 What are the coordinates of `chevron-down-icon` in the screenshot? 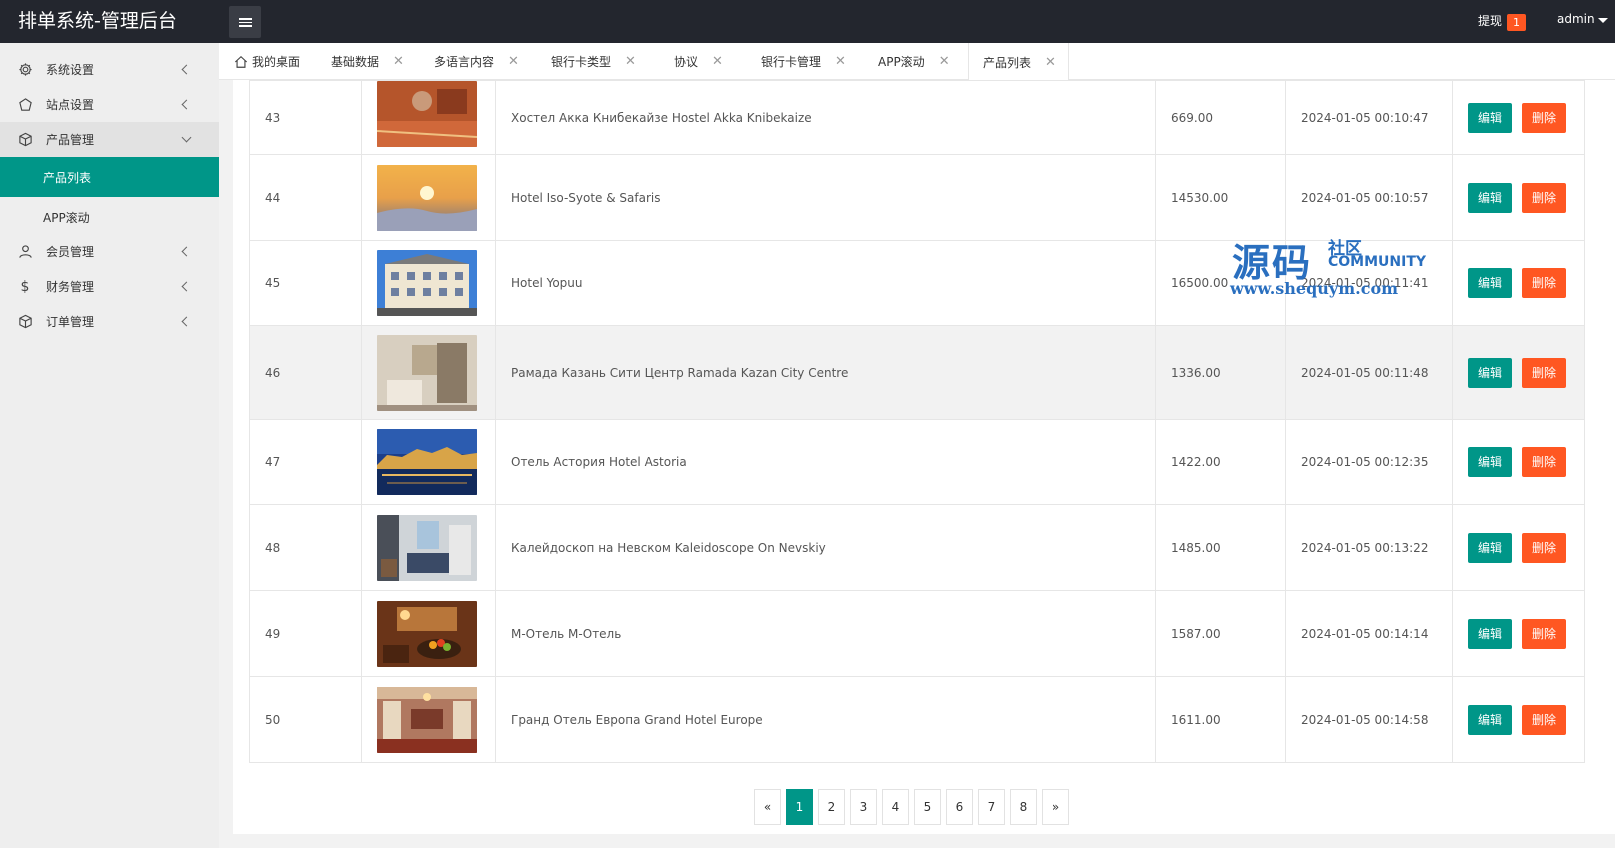 It's located at (186, 137).